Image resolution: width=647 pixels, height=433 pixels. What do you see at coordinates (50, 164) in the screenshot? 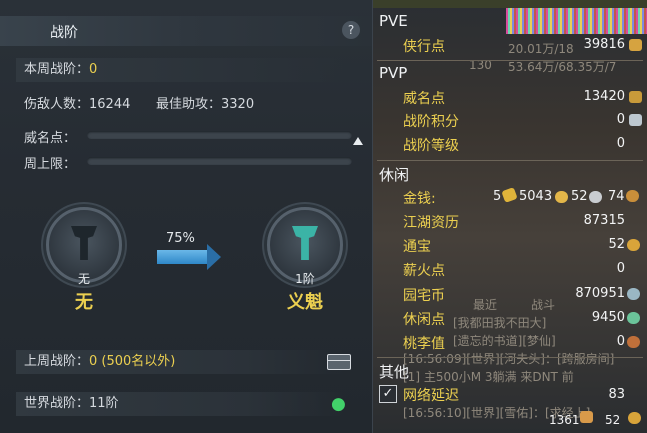
I see `cap-label: 周上限：` at bounding box center [50, 164].